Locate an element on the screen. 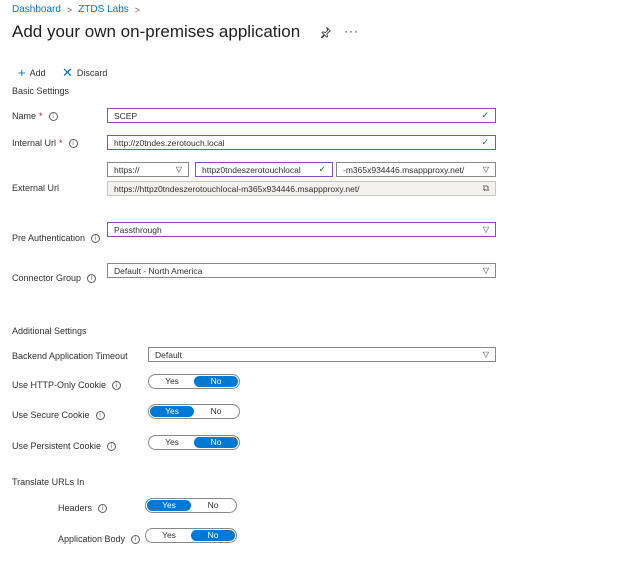 The image size is (624, 581). breadcrumb-dashboard: Dashboard is located at coordinates (36, 9).